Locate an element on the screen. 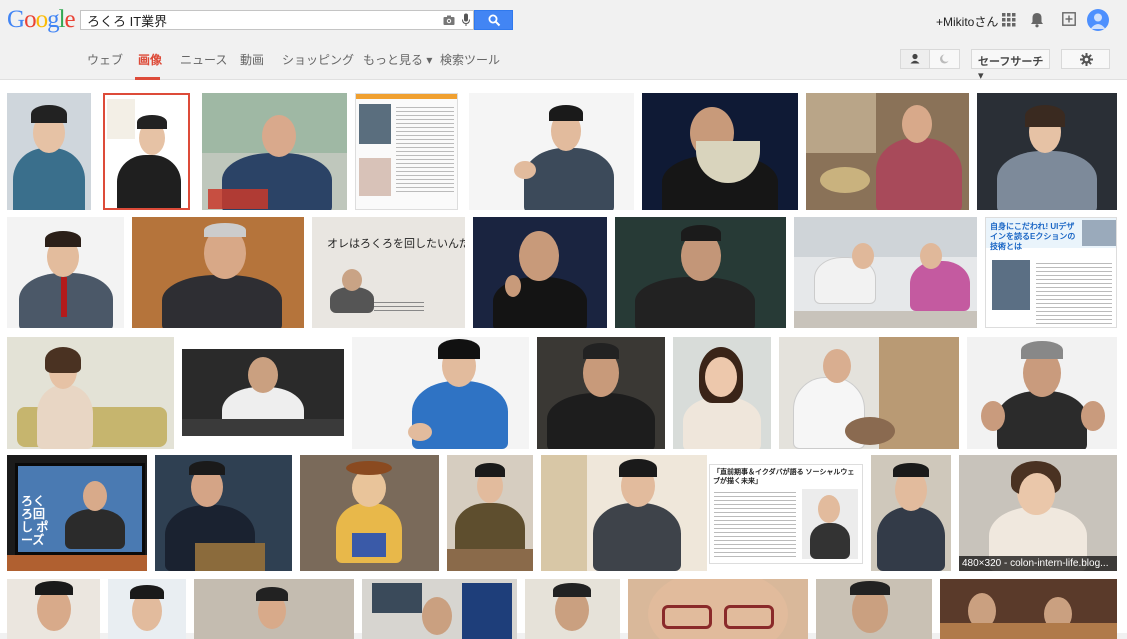 The height and width of the screenshot is (639, 1127). header: Google +Mikitoさん is located at coordinates (563, 20).